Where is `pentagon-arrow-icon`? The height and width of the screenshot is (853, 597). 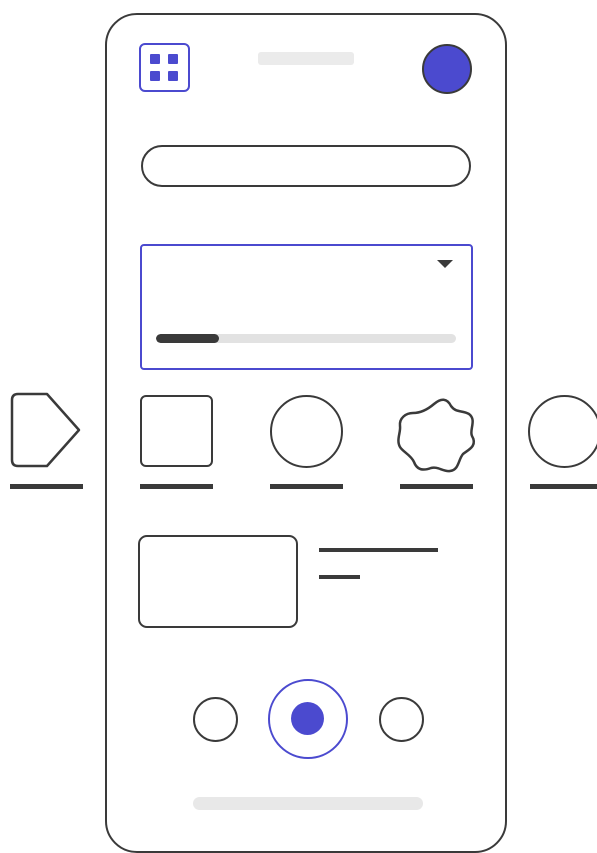 pentagon-arrow-icon is located at coordinates (45, 430).